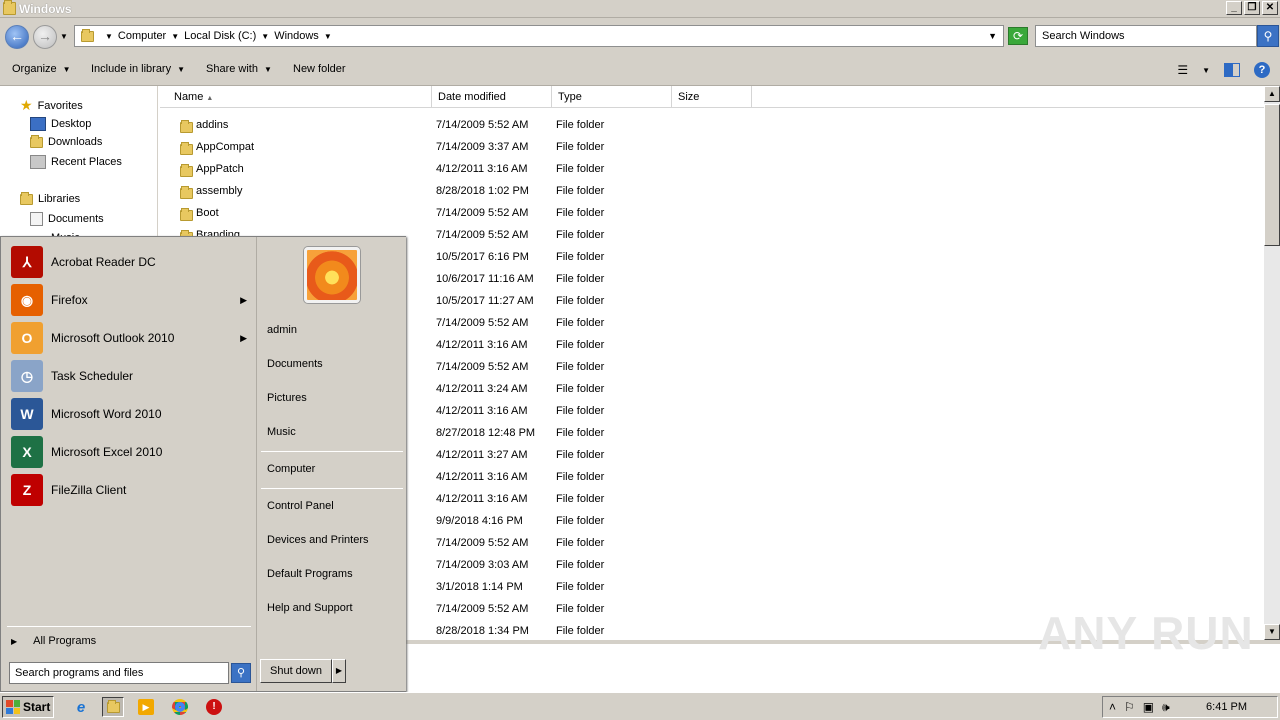  I want to click on refresh-button: ⟳, so click(1018, 36).